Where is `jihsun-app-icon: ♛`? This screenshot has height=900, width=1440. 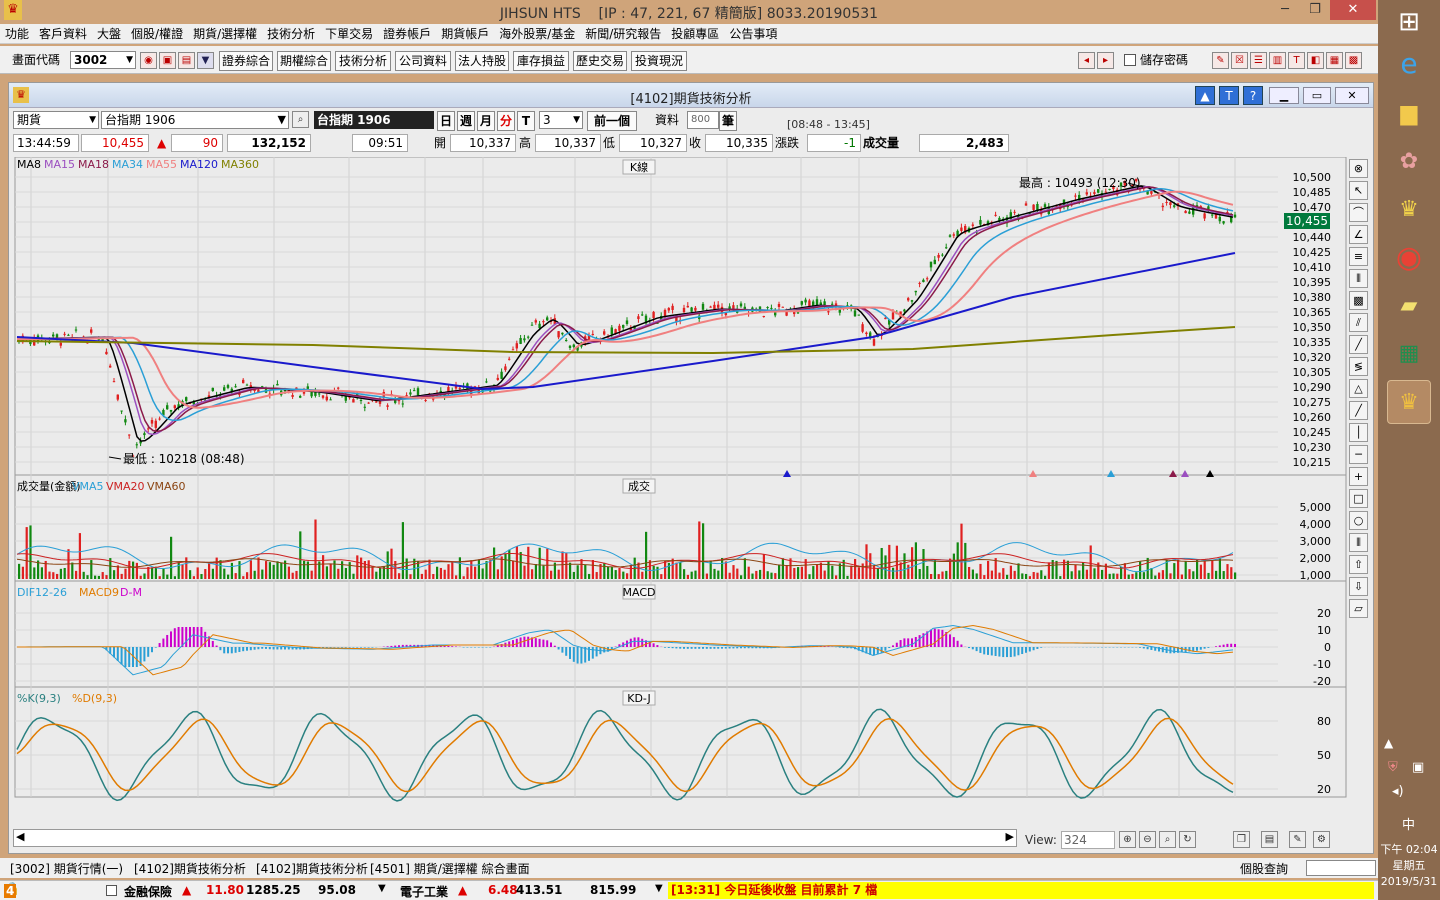
jihsun-app-icon: ♛ is located at coordinates (1409, 402).